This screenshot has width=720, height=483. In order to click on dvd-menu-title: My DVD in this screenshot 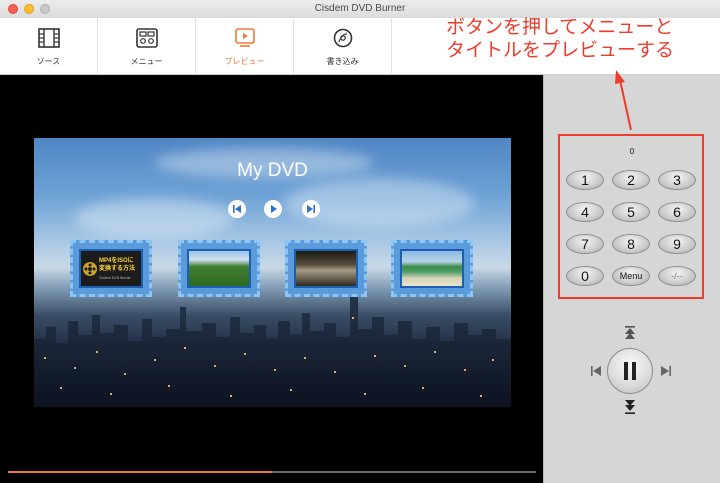, I will do `click(272, 170)`.